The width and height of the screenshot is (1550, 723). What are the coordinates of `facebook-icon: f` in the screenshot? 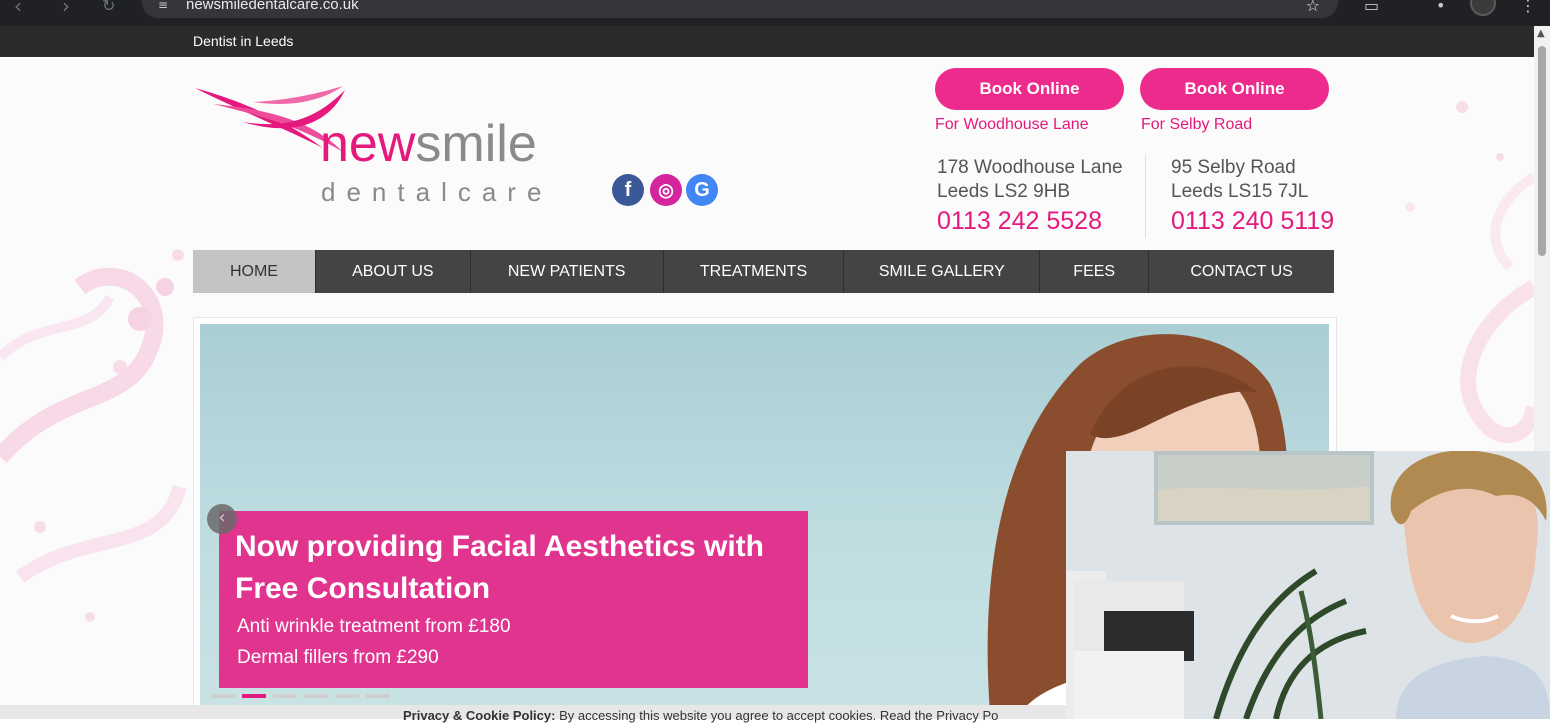 It's located at (628, 190).